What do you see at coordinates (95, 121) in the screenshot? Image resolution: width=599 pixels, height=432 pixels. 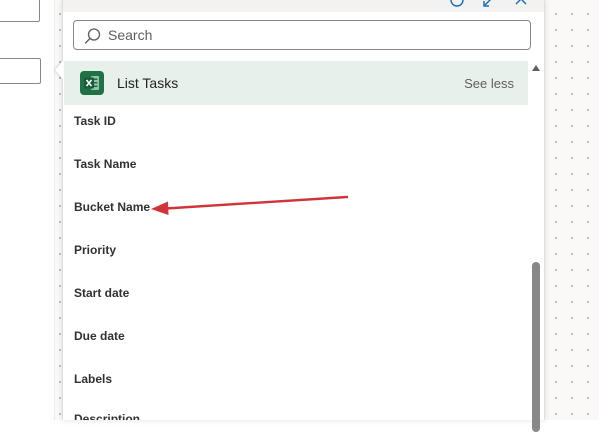 I see `list-item-task-id: Task ID` at bounding box center [95, 121].